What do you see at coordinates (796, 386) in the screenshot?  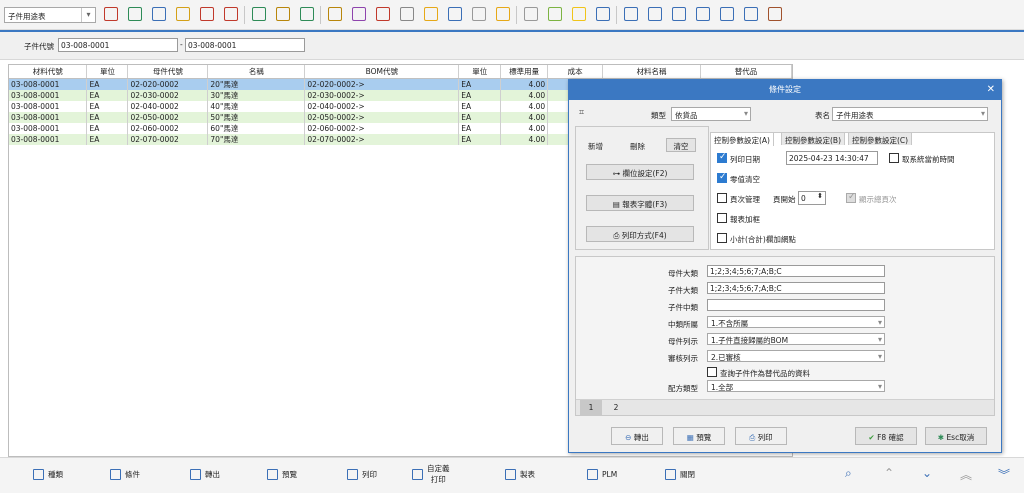 I see `formula-type-select: 1.全部 ▾` at bounding box center [796, 386].